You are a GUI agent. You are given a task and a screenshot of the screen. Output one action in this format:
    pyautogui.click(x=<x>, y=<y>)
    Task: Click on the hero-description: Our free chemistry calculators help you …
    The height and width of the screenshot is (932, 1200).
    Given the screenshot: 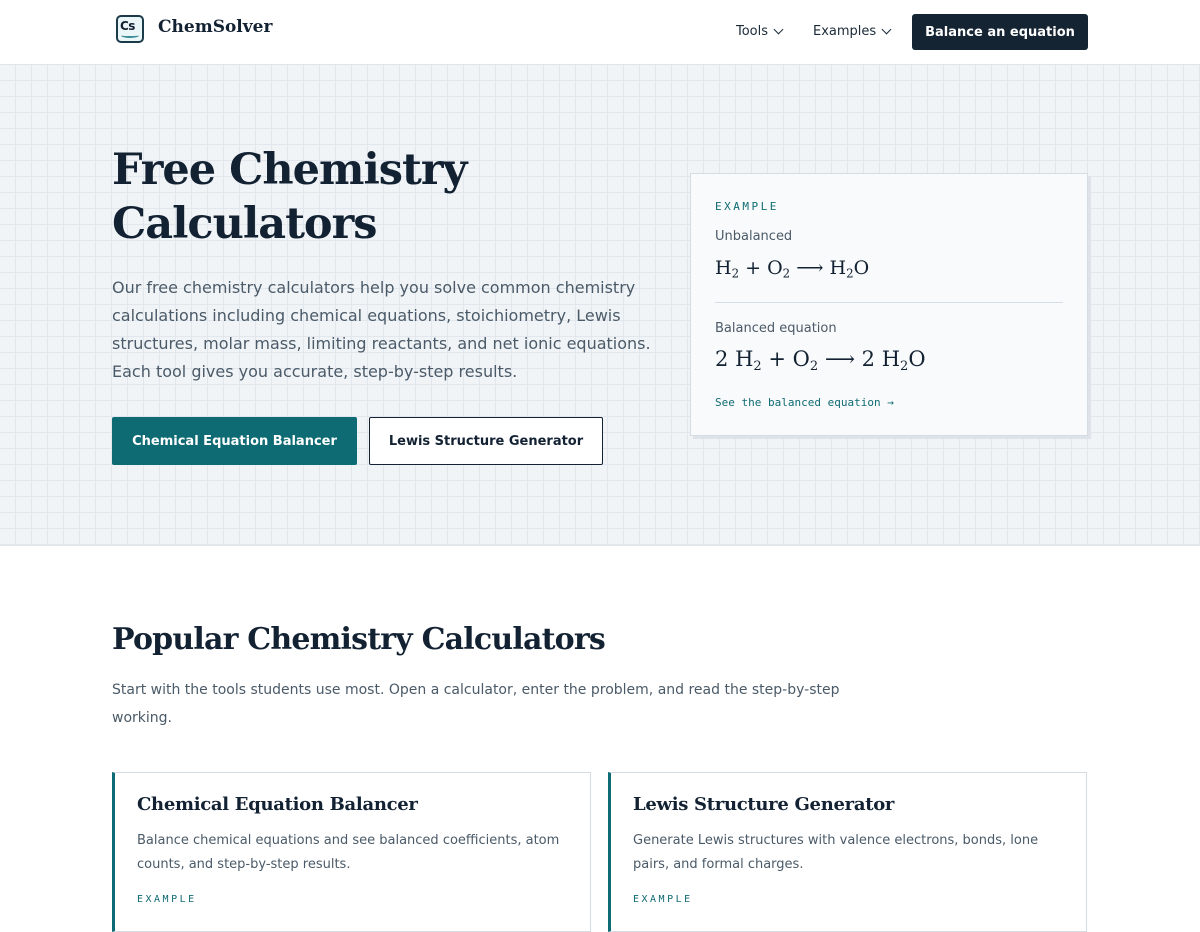 What is the action you would take?
    pyautogui.click(x=381, y=329)
    